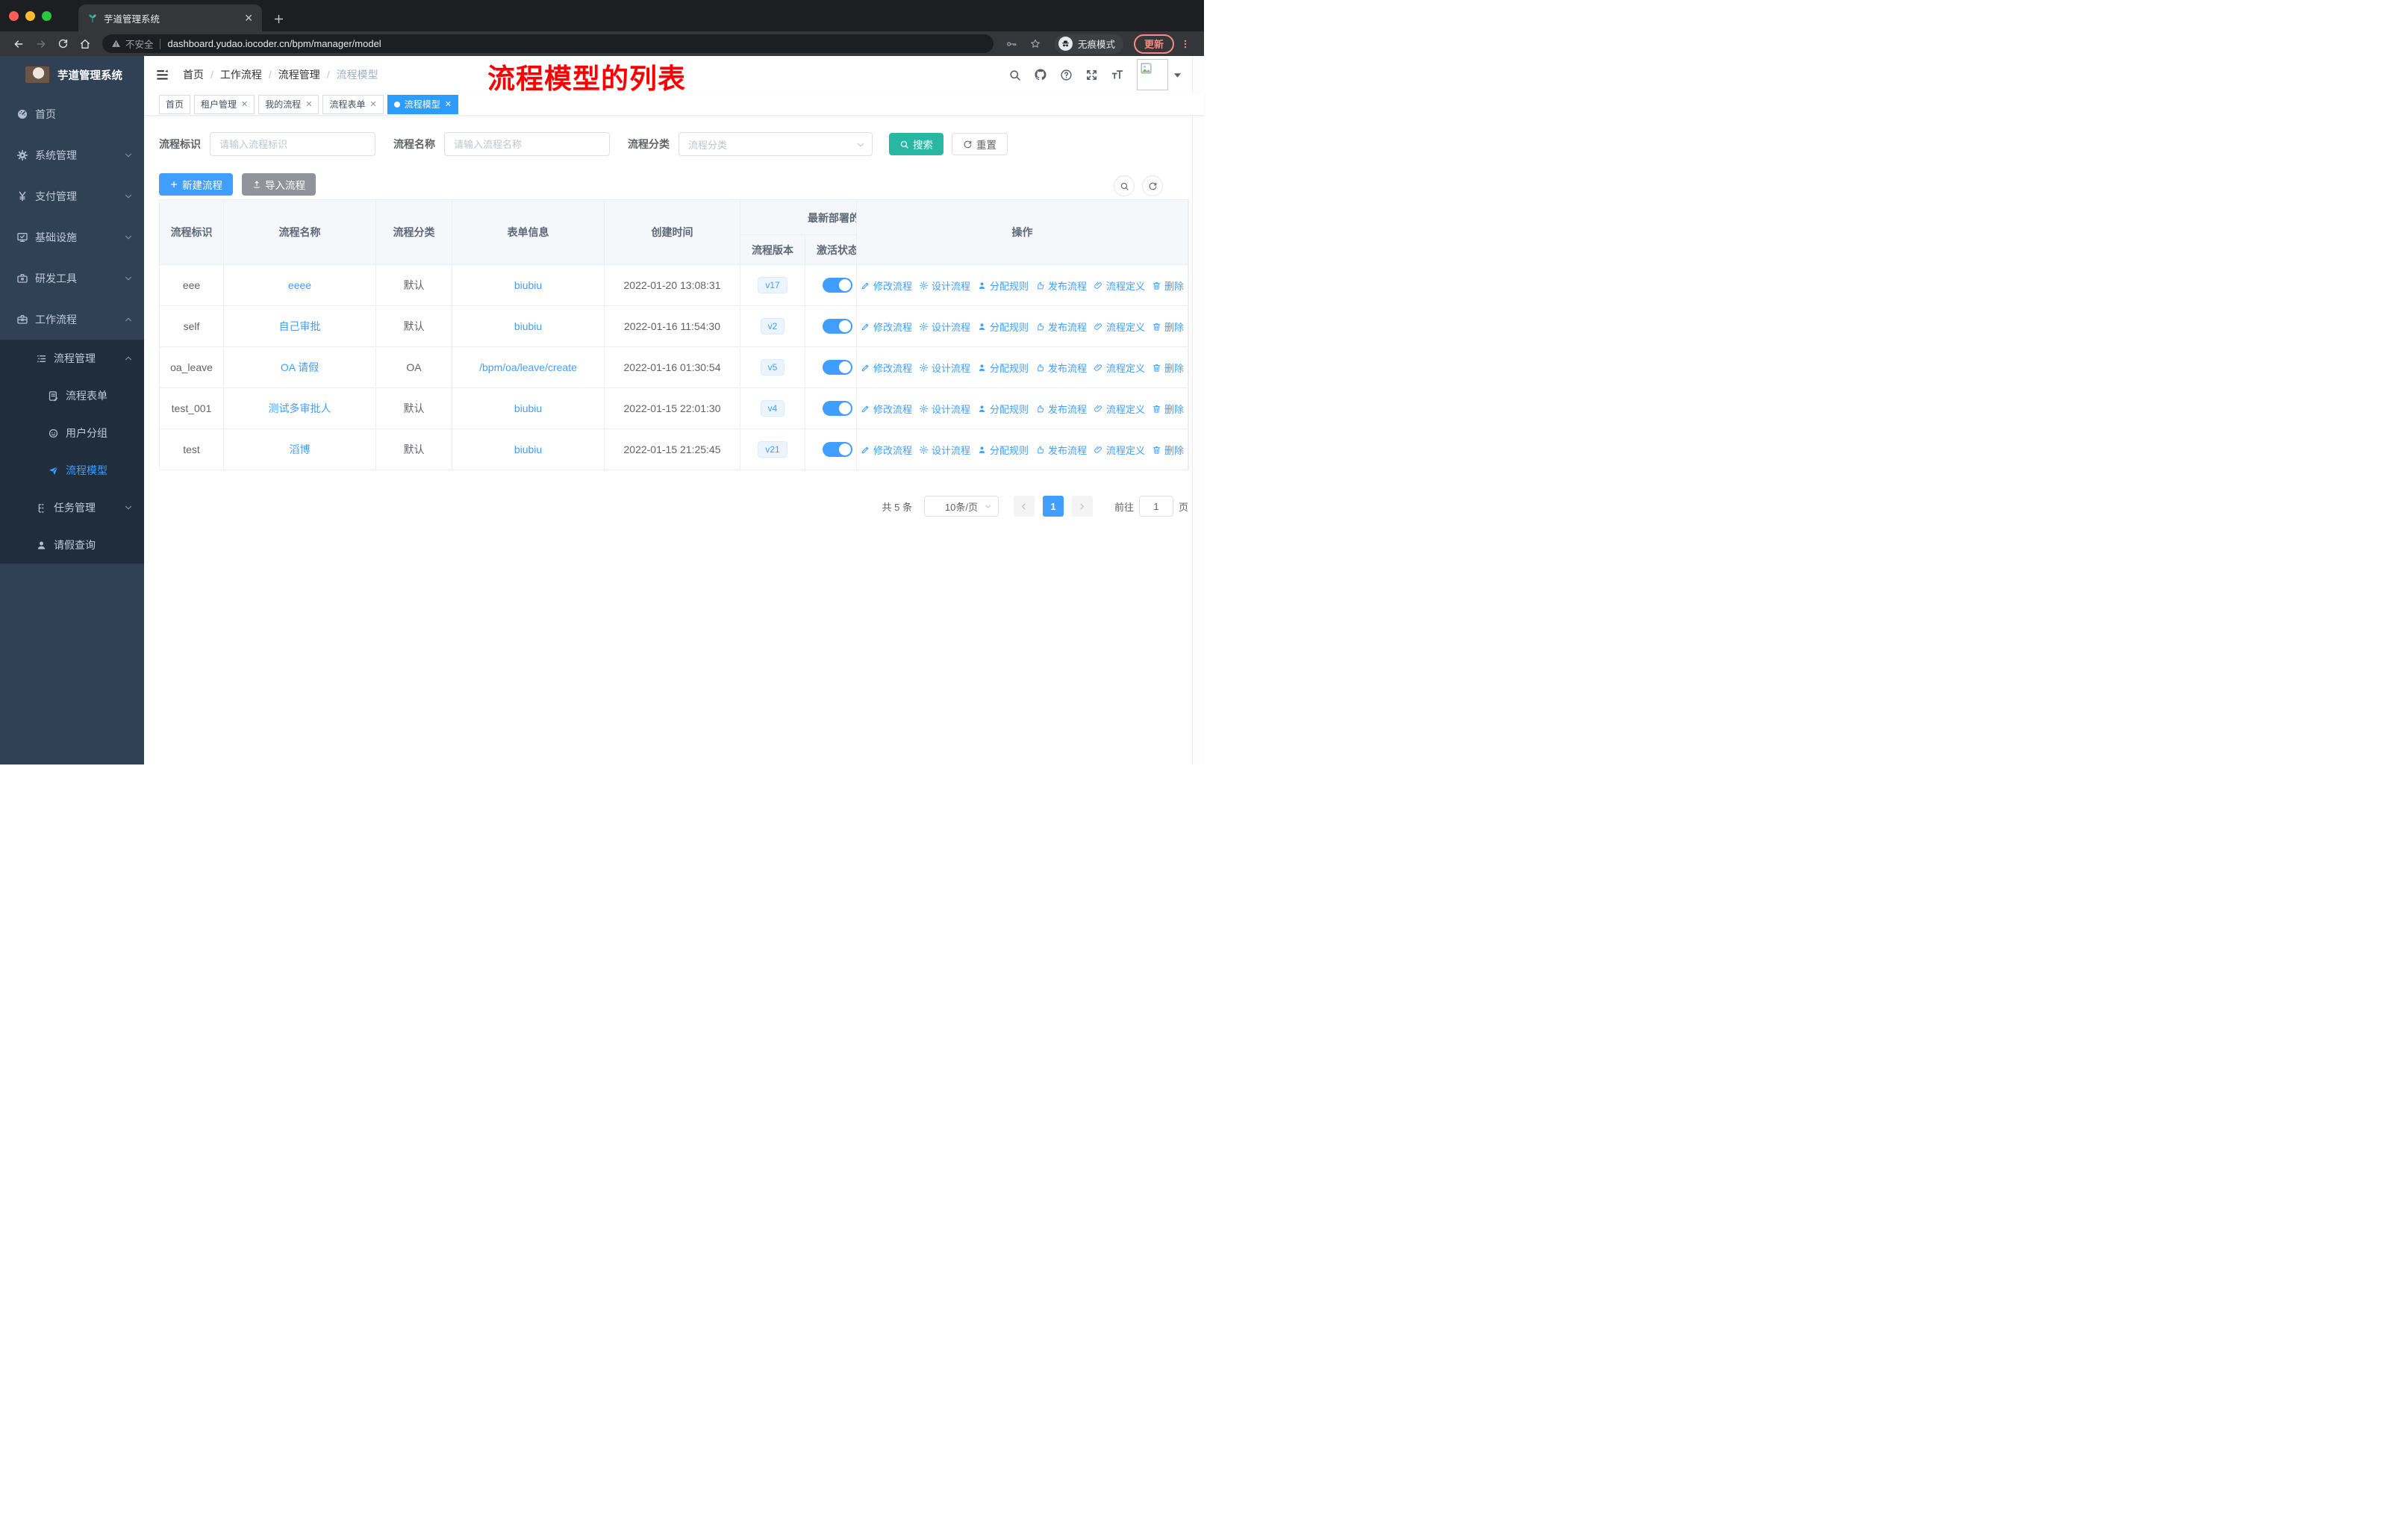 This screenshot has width=2408, height=1529. What do you see at coordinates (72, 154) in the screenshot?
I see `sidebar-item-系统管理: 系统管理` at bounding box center [72, 154].